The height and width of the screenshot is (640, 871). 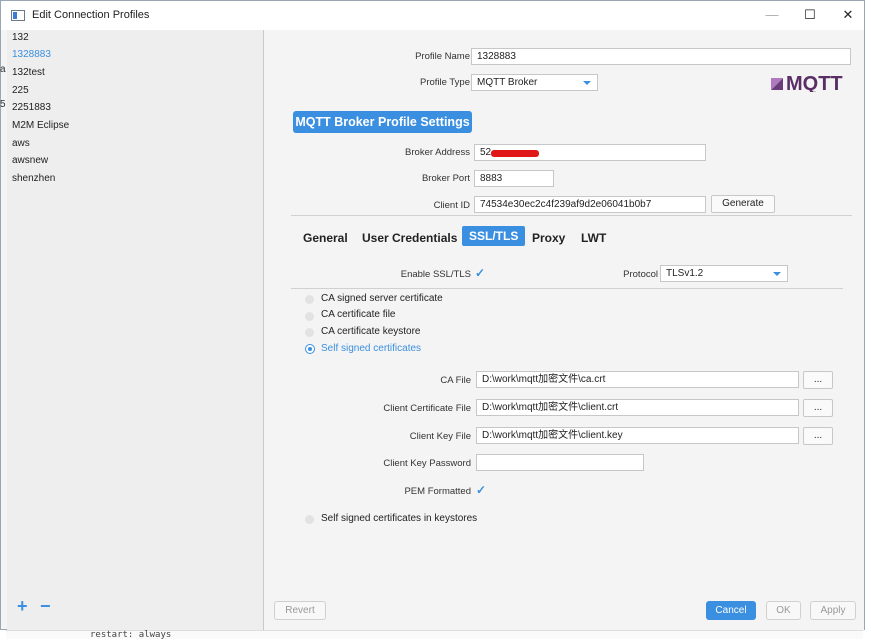 What do you see at coordinates (18, 15) in the screenshot?
I see `app-window-icon` at bounding box center [18, 15].